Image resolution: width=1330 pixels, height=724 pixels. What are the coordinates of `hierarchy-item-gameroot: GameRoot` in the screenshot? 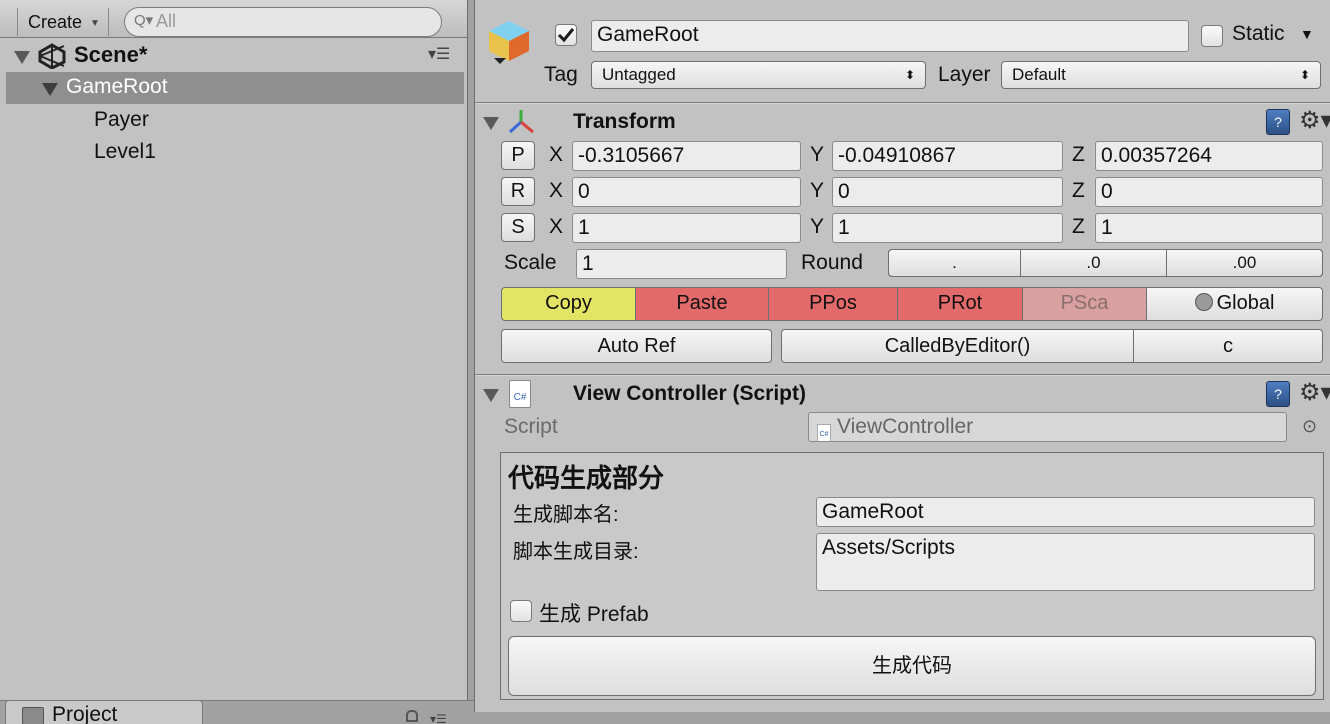 It's located at (235, 88).